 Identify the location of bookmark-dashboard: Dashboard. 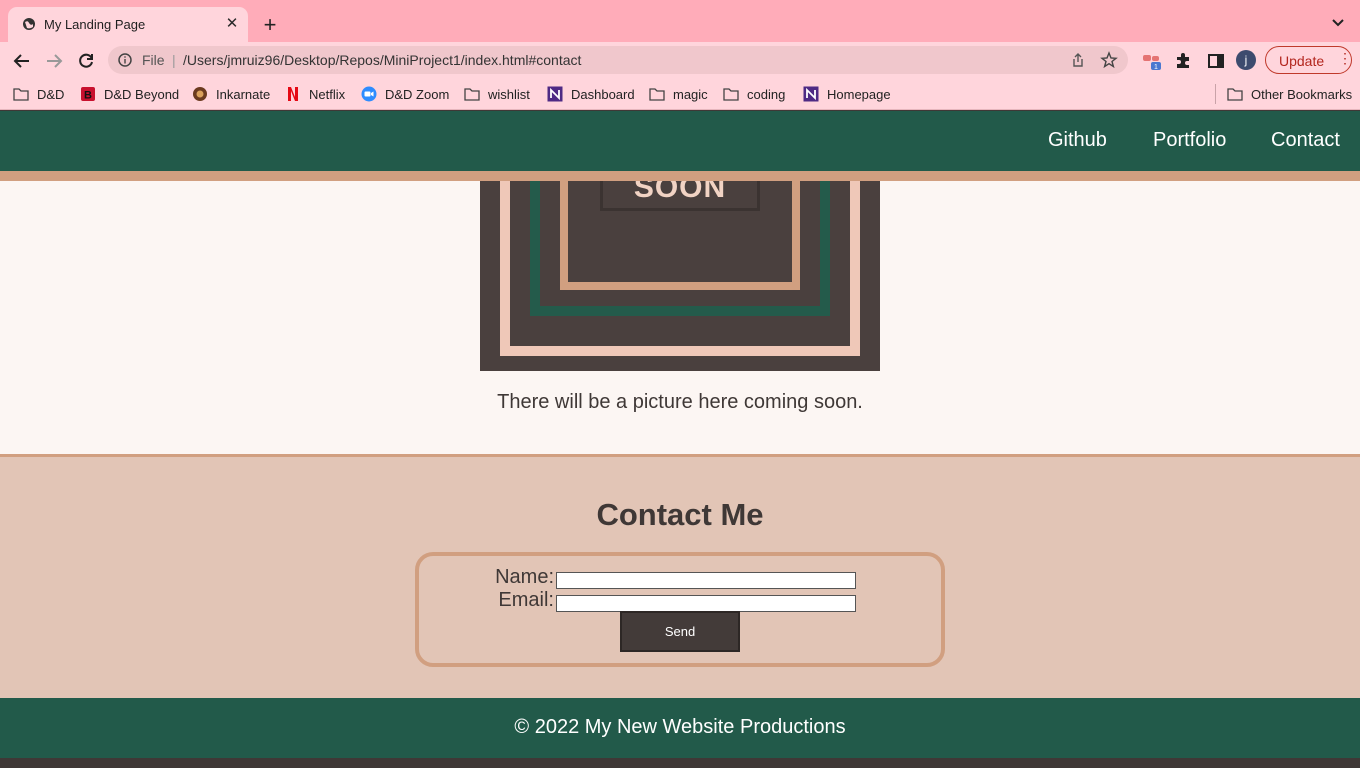
(591, 94).